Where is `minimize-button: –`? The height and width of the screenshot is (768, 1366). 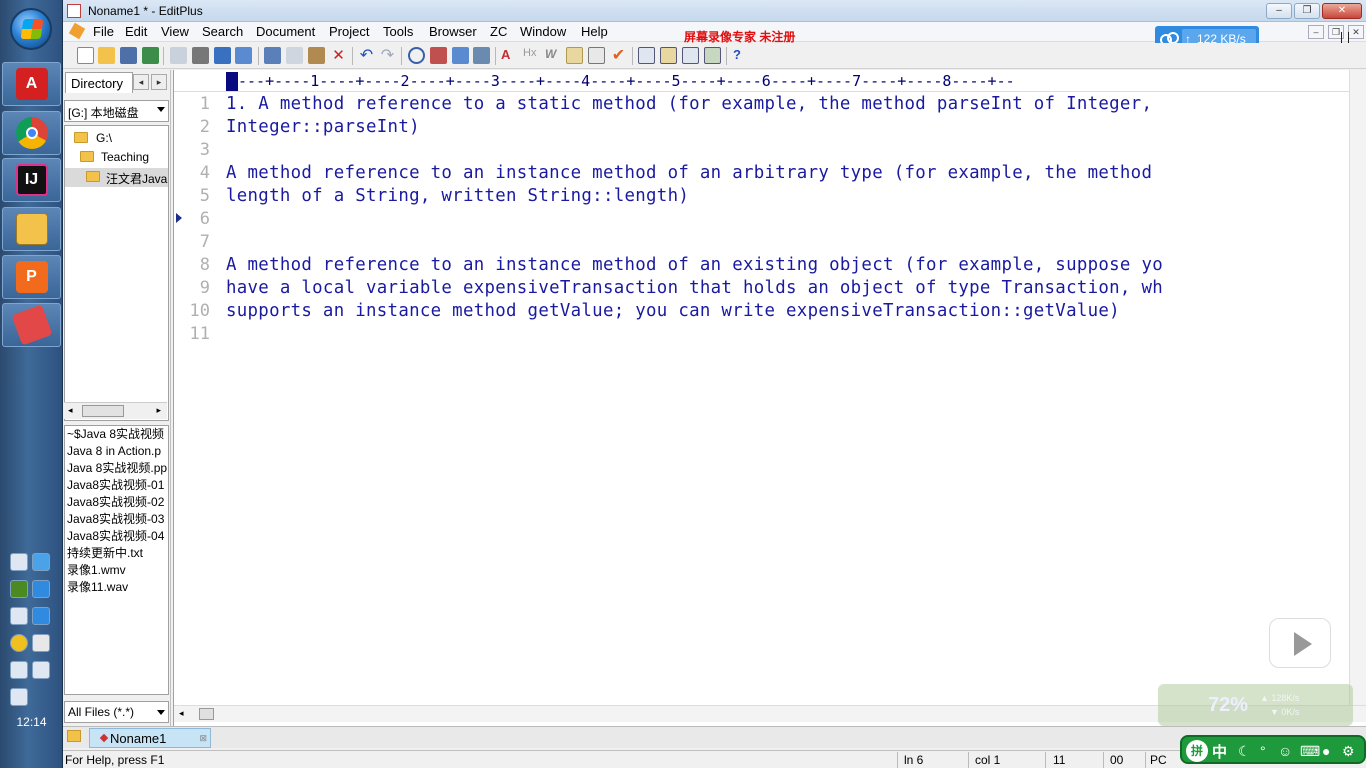
minimize-button: – is located at coordinates (1279, 11).